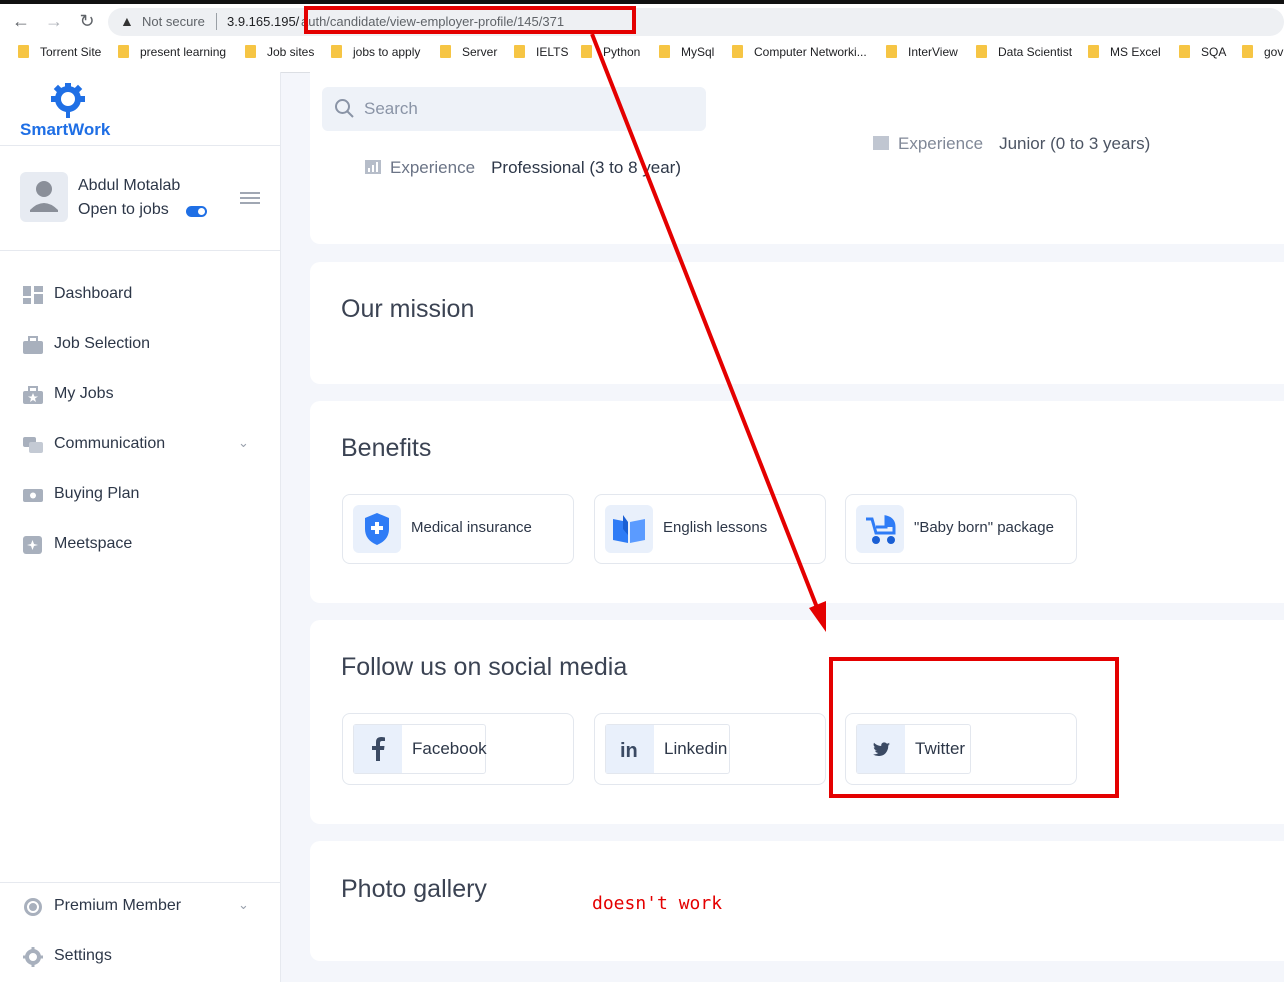 The height and width of the screenshot is (982, 1284). I want to click on annotation-arrow, so click(708, 332).